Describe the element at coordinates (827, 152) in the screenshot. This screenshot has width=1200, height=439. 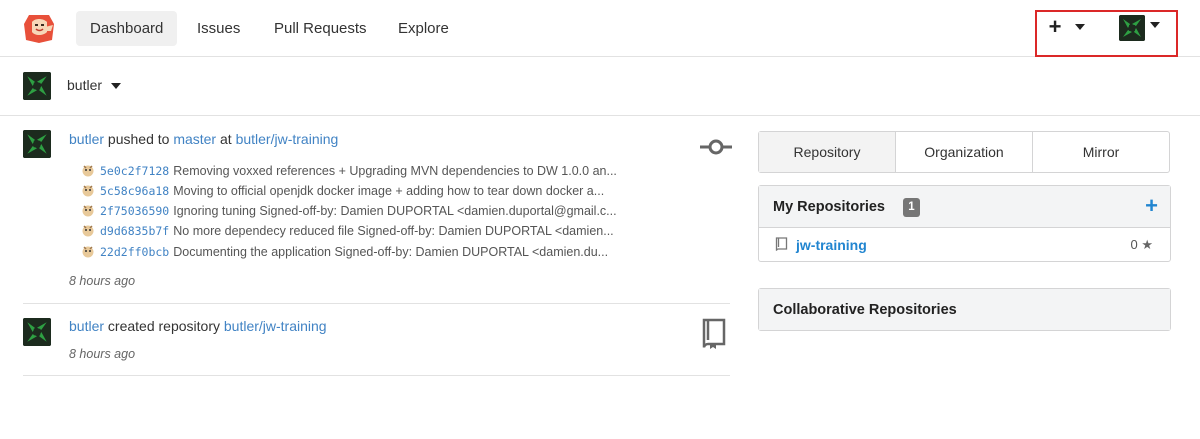
I see `tab-repository: Repository` at that location.